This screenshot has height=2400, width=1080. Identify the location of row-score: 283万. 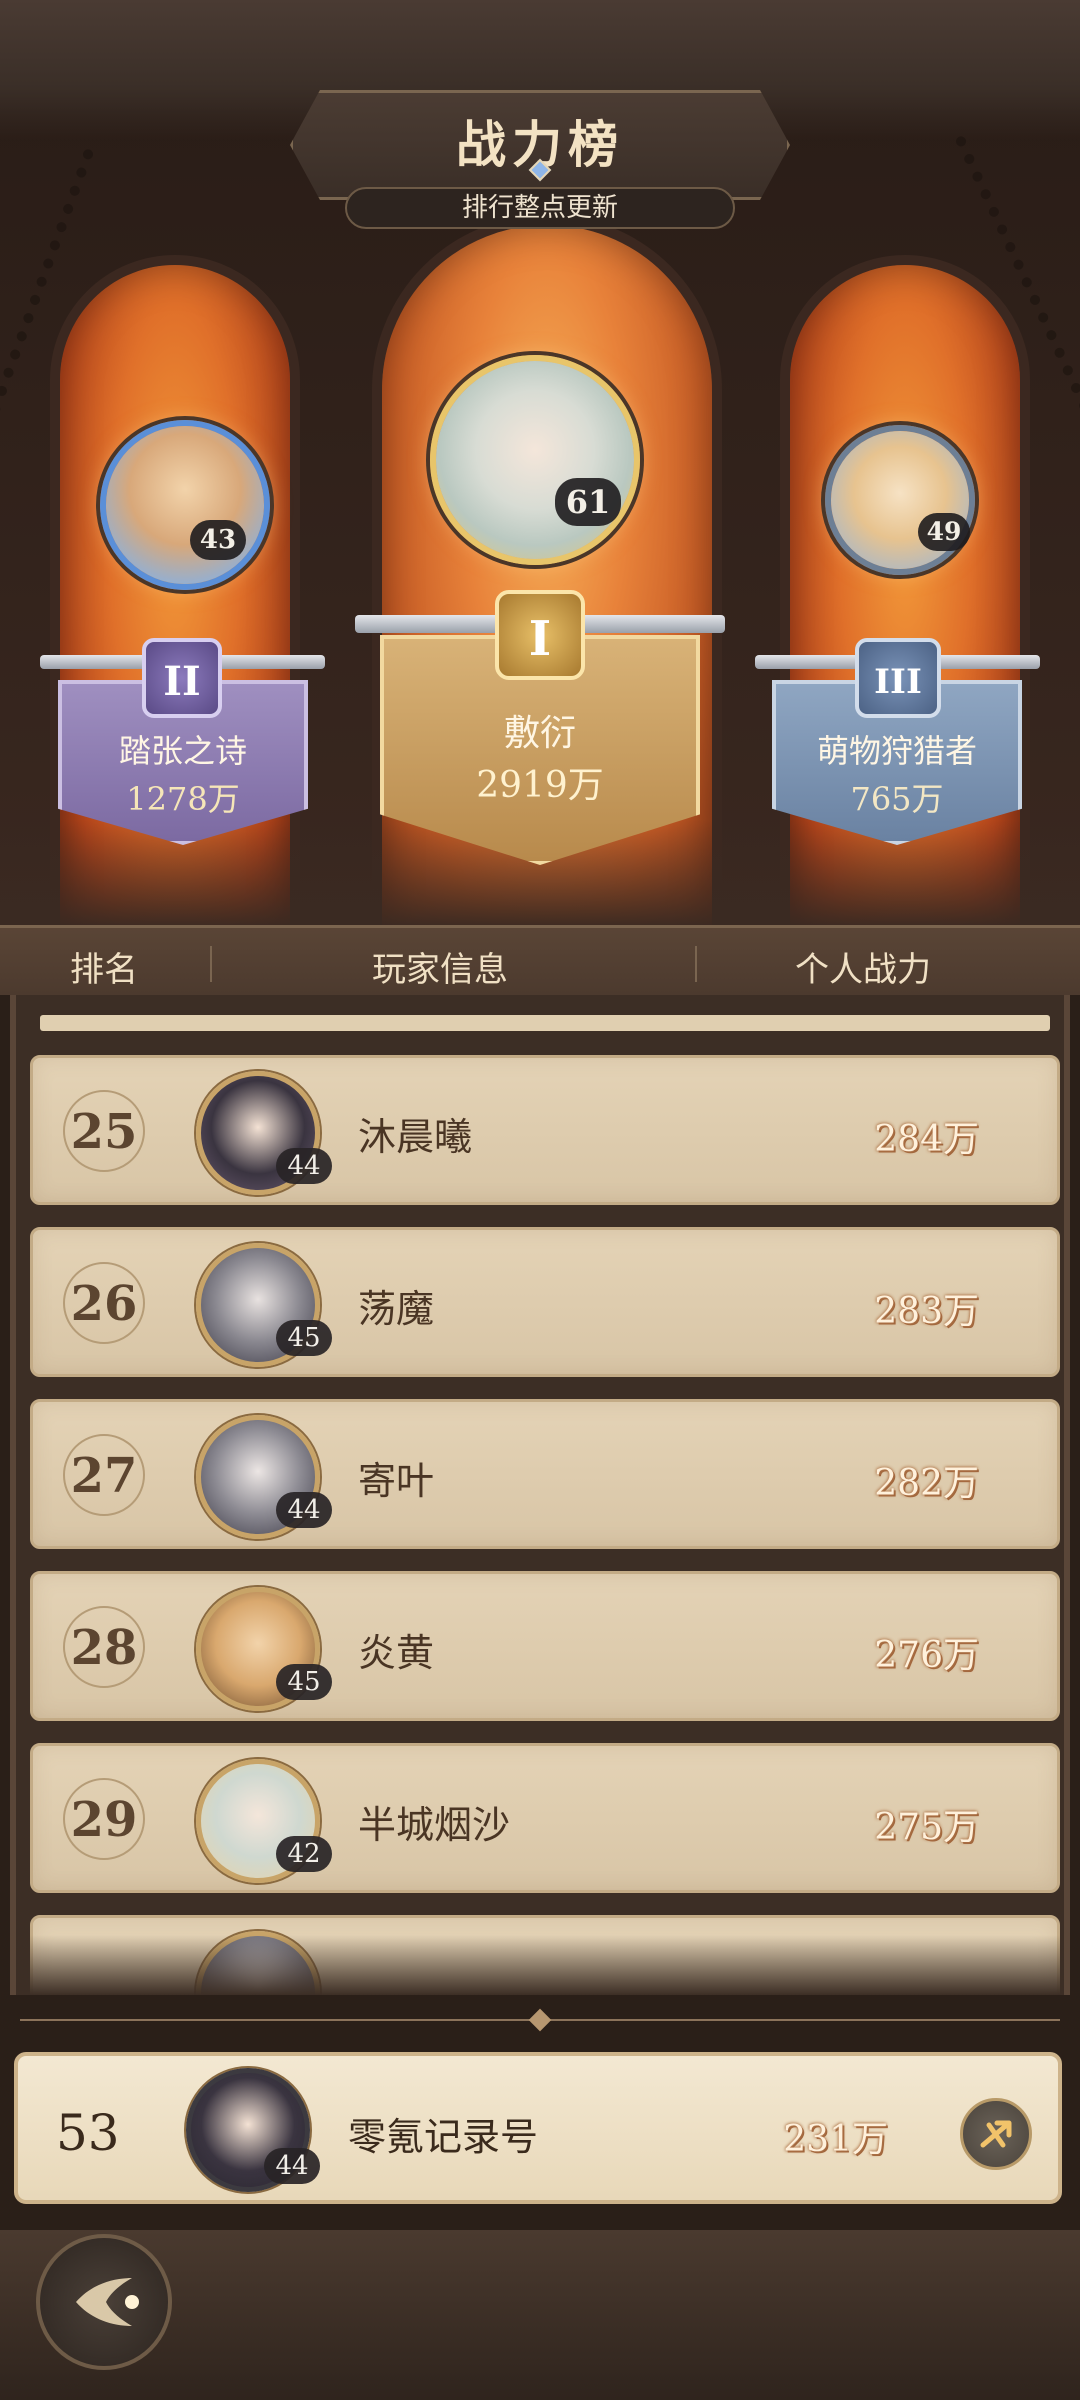
(926, 1311).